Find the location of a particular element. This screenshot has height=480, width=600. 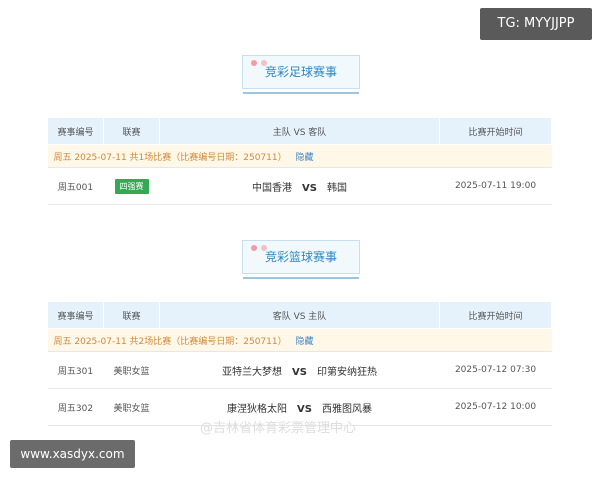

match-id: 周五001 is located at coordinates (75, 186).